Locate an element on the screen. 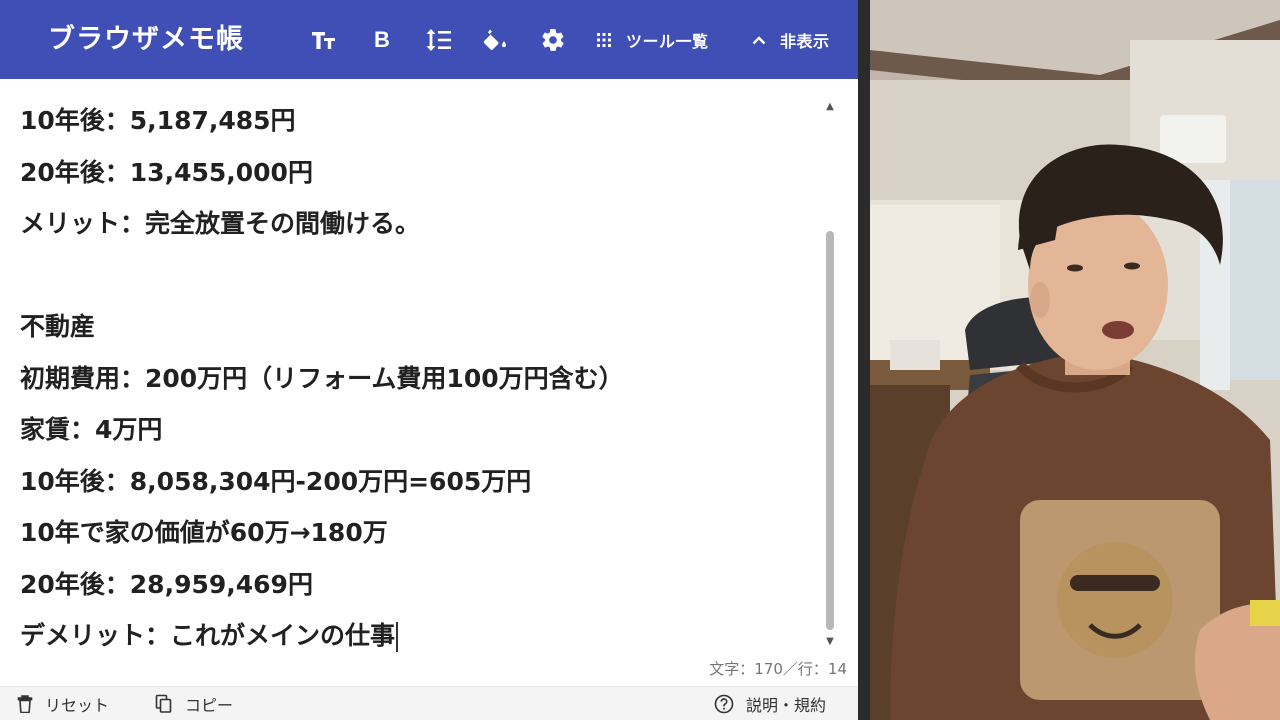  scrollbar-thumb is located at coordinates (830, 430).